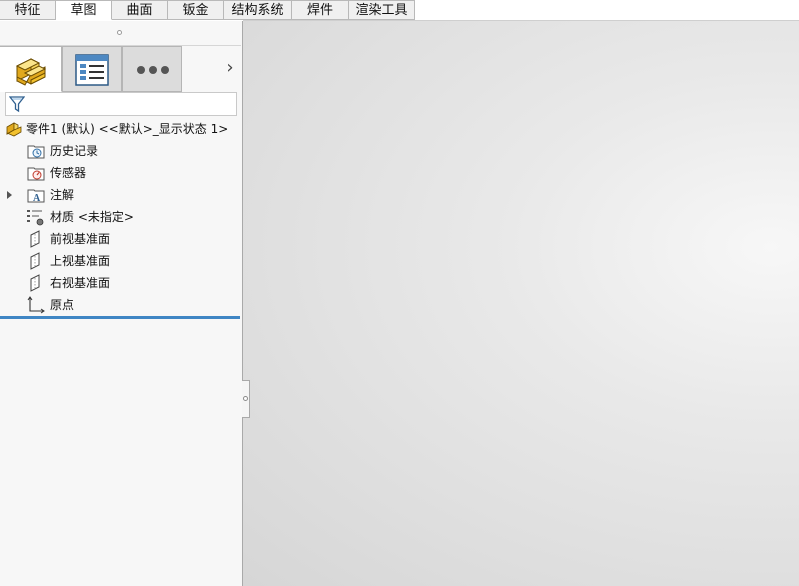 The image size is (799, 586). I want to click on pane-splitter-handle, so click(246, 399).